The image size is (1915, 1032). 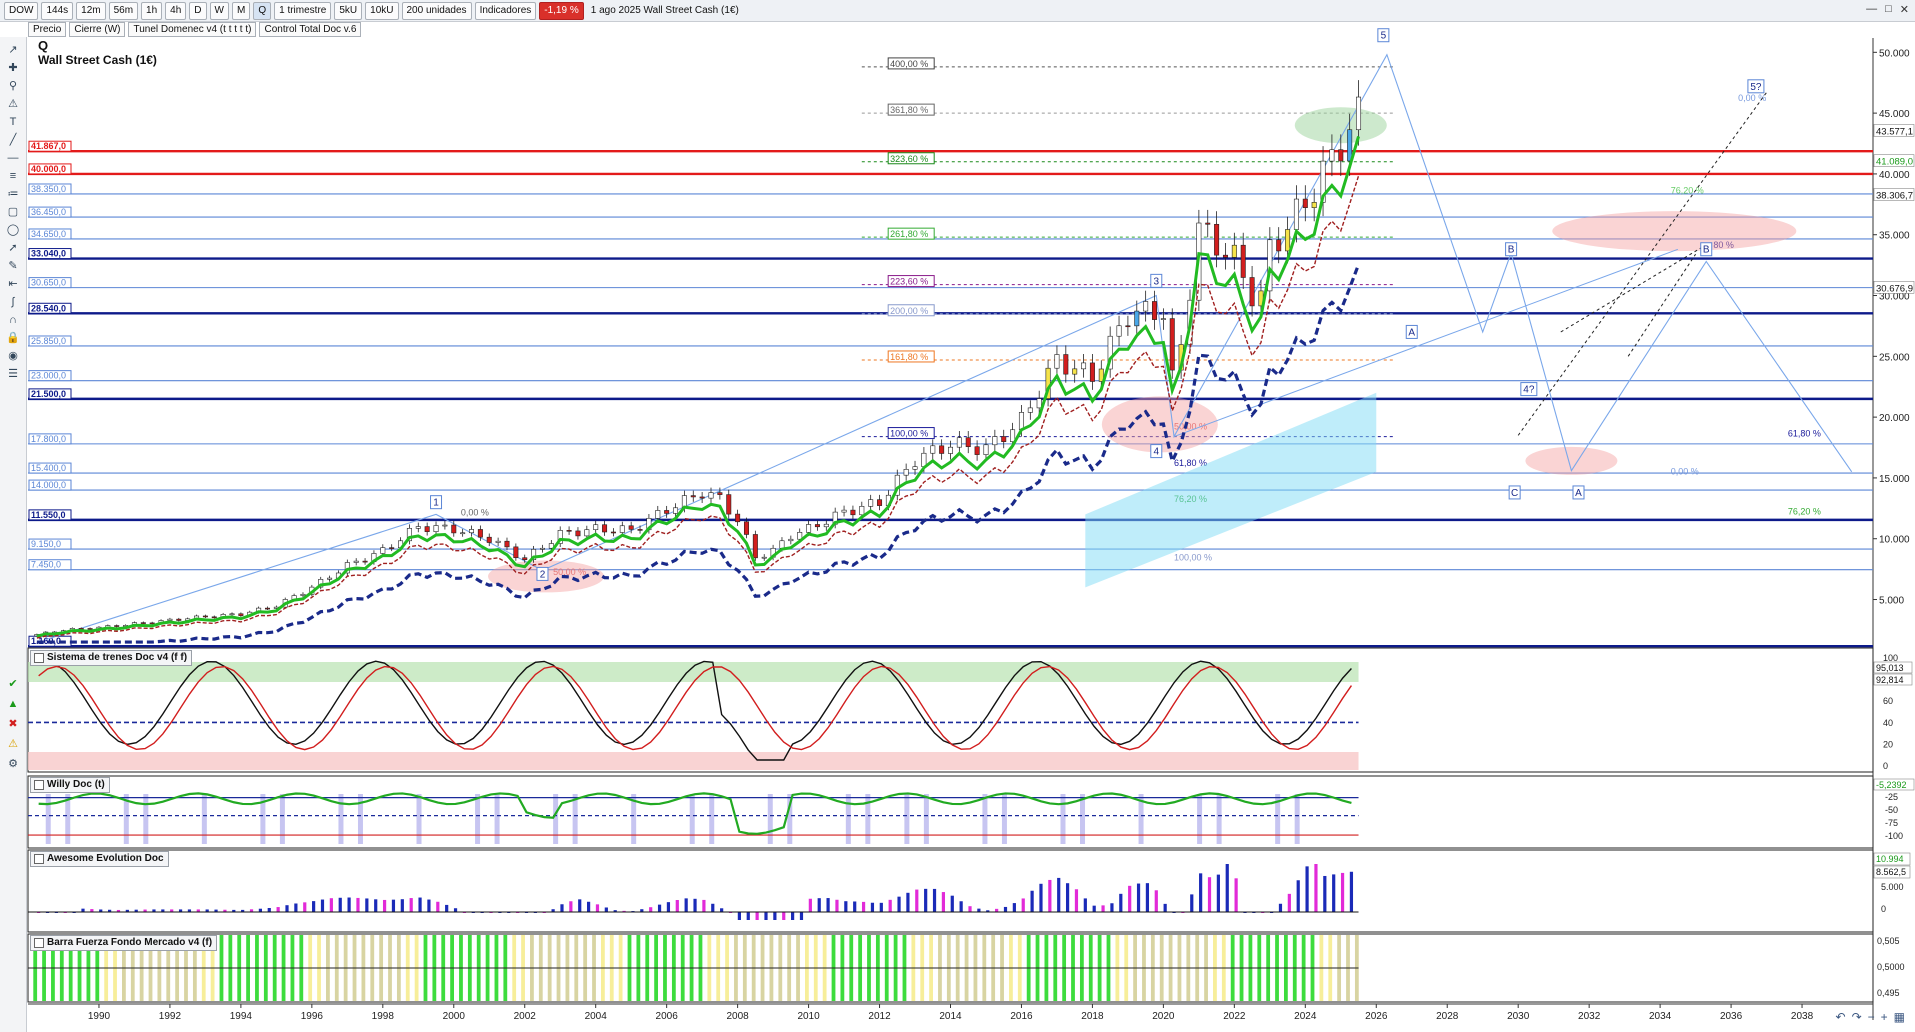 I want to click on panel-title-trenes: Sistema de trenes Doc v4 (f f), so click(x=111, y=658).